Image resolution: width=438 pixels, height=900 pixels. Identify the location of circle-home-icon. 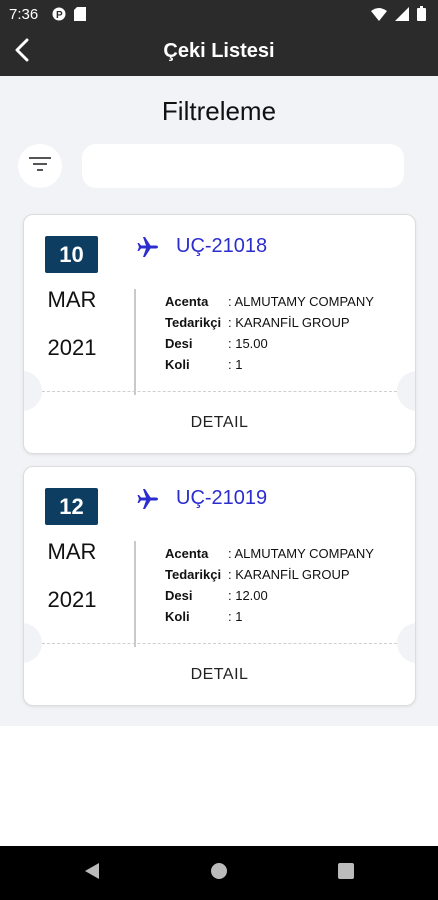
(219, 873).